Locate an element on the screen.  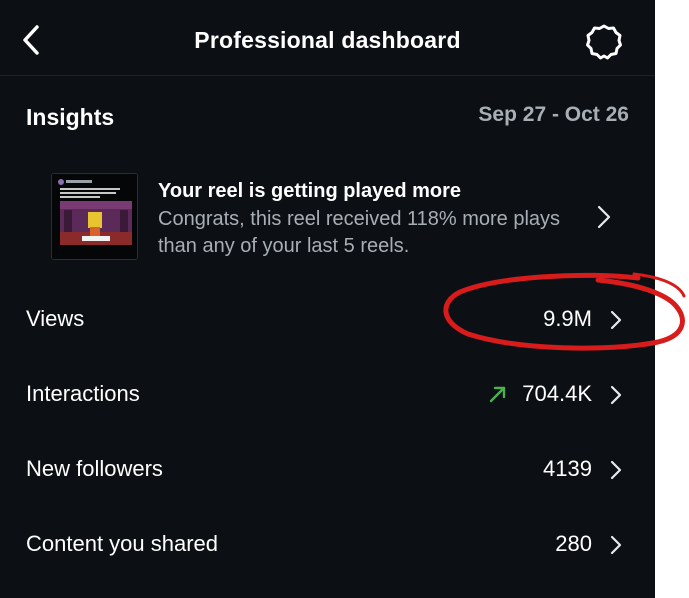
insights-heading: Insights is located at coordinates (70, 117).